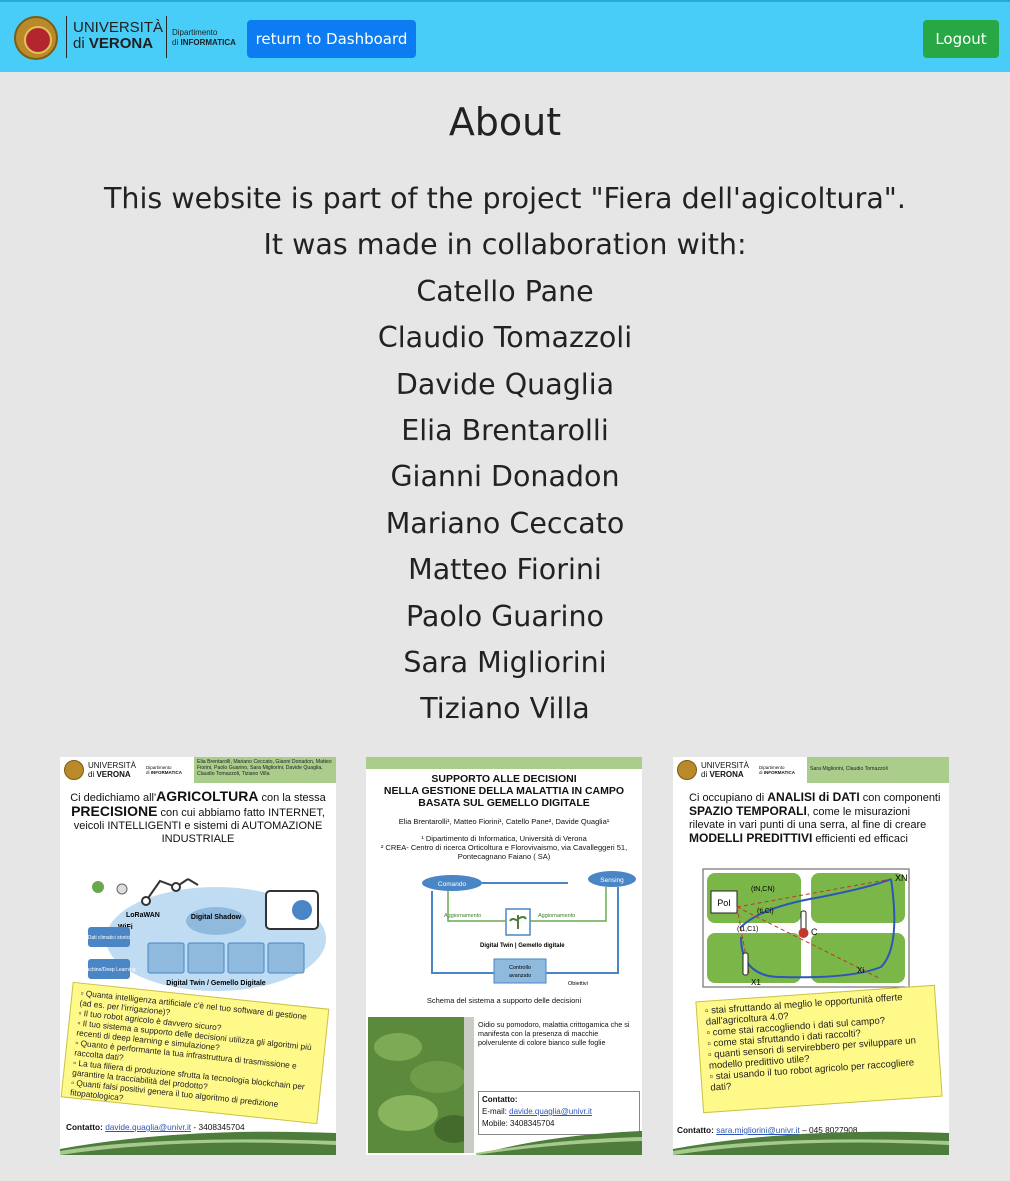 This screenshot has width=1010, height=1181. Describe the element at coordinates (505, 384) in the screenshot. I see `collaborator-name: Davide Quaglia` at that location.